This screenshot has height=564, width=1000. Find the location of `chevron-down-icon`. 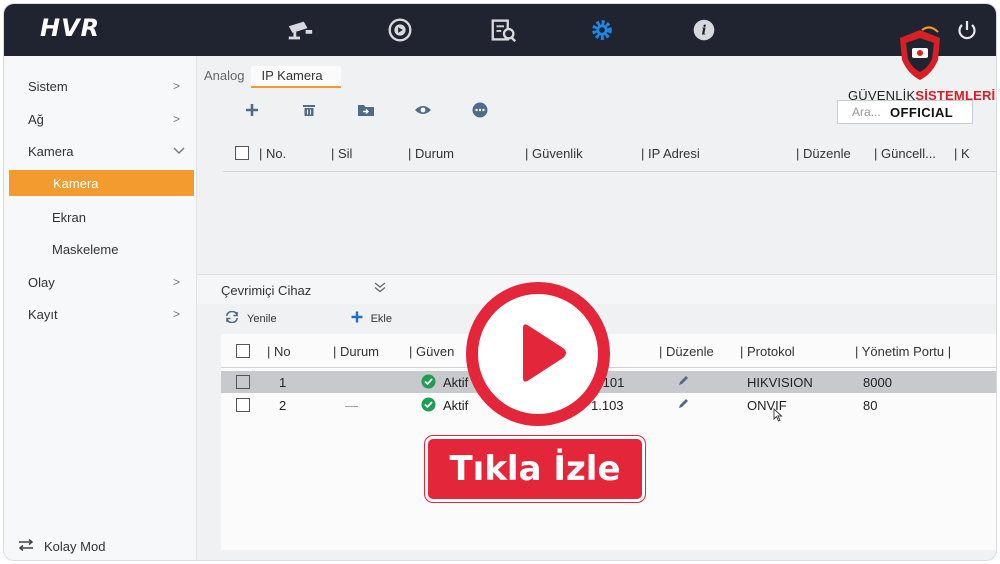

chevron-down-icon is located at coordinates (179, 151).